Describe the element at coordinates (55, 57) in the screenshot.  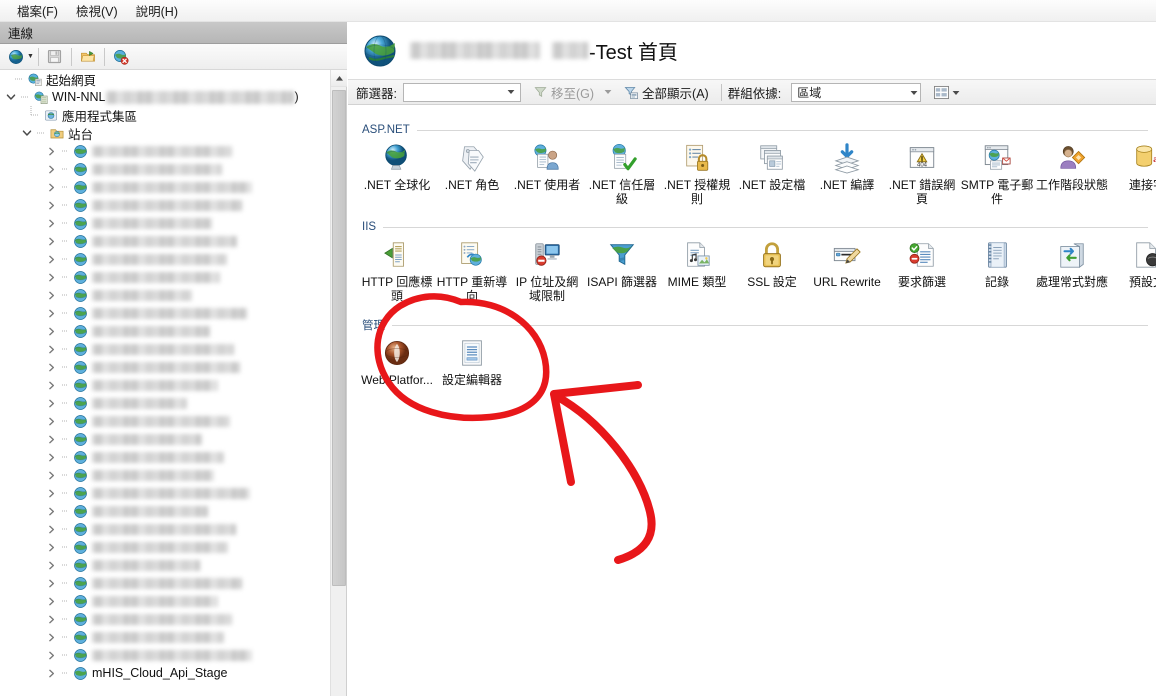
I see `save-icon` at that location.